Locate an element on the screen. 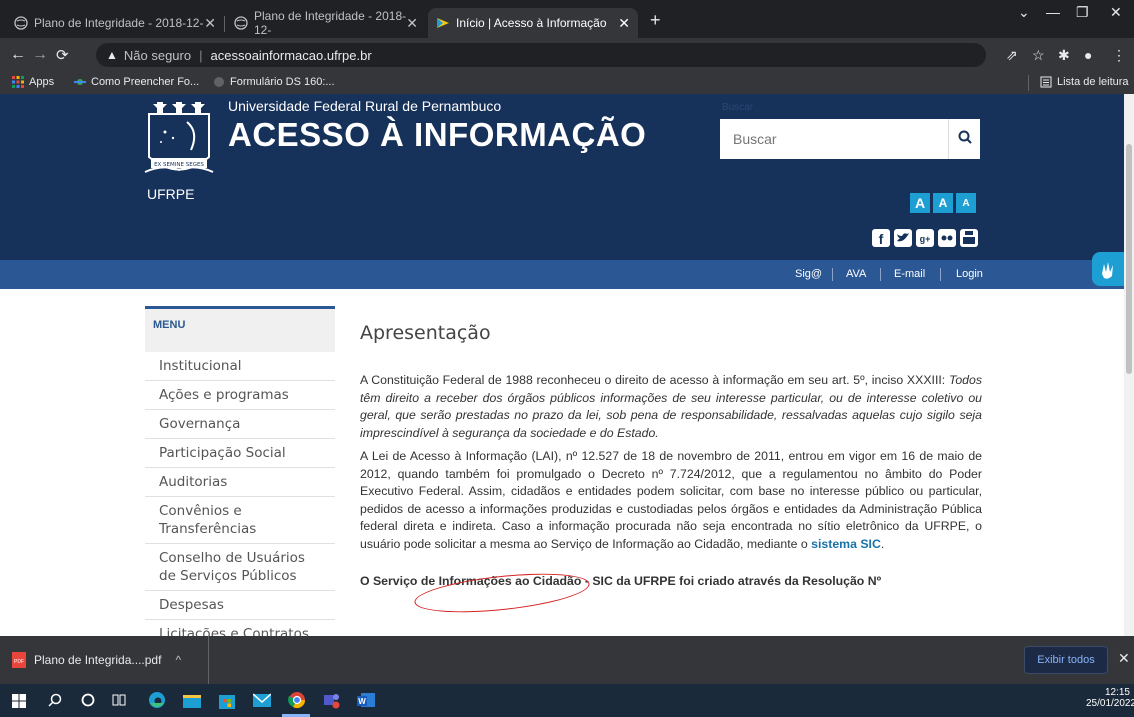  download-item: PDF Plano de Integrida....pdf ^ is located at coordinates (96, 660).